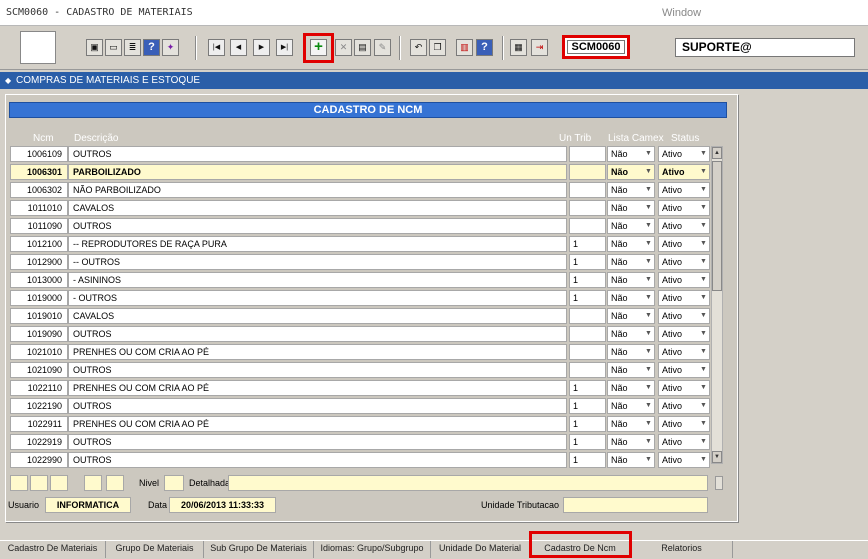  What do you see at coordinates (261, 47) in the screenshot?
I see `next-record-icon: ▶` at bounding box center [261, 47].